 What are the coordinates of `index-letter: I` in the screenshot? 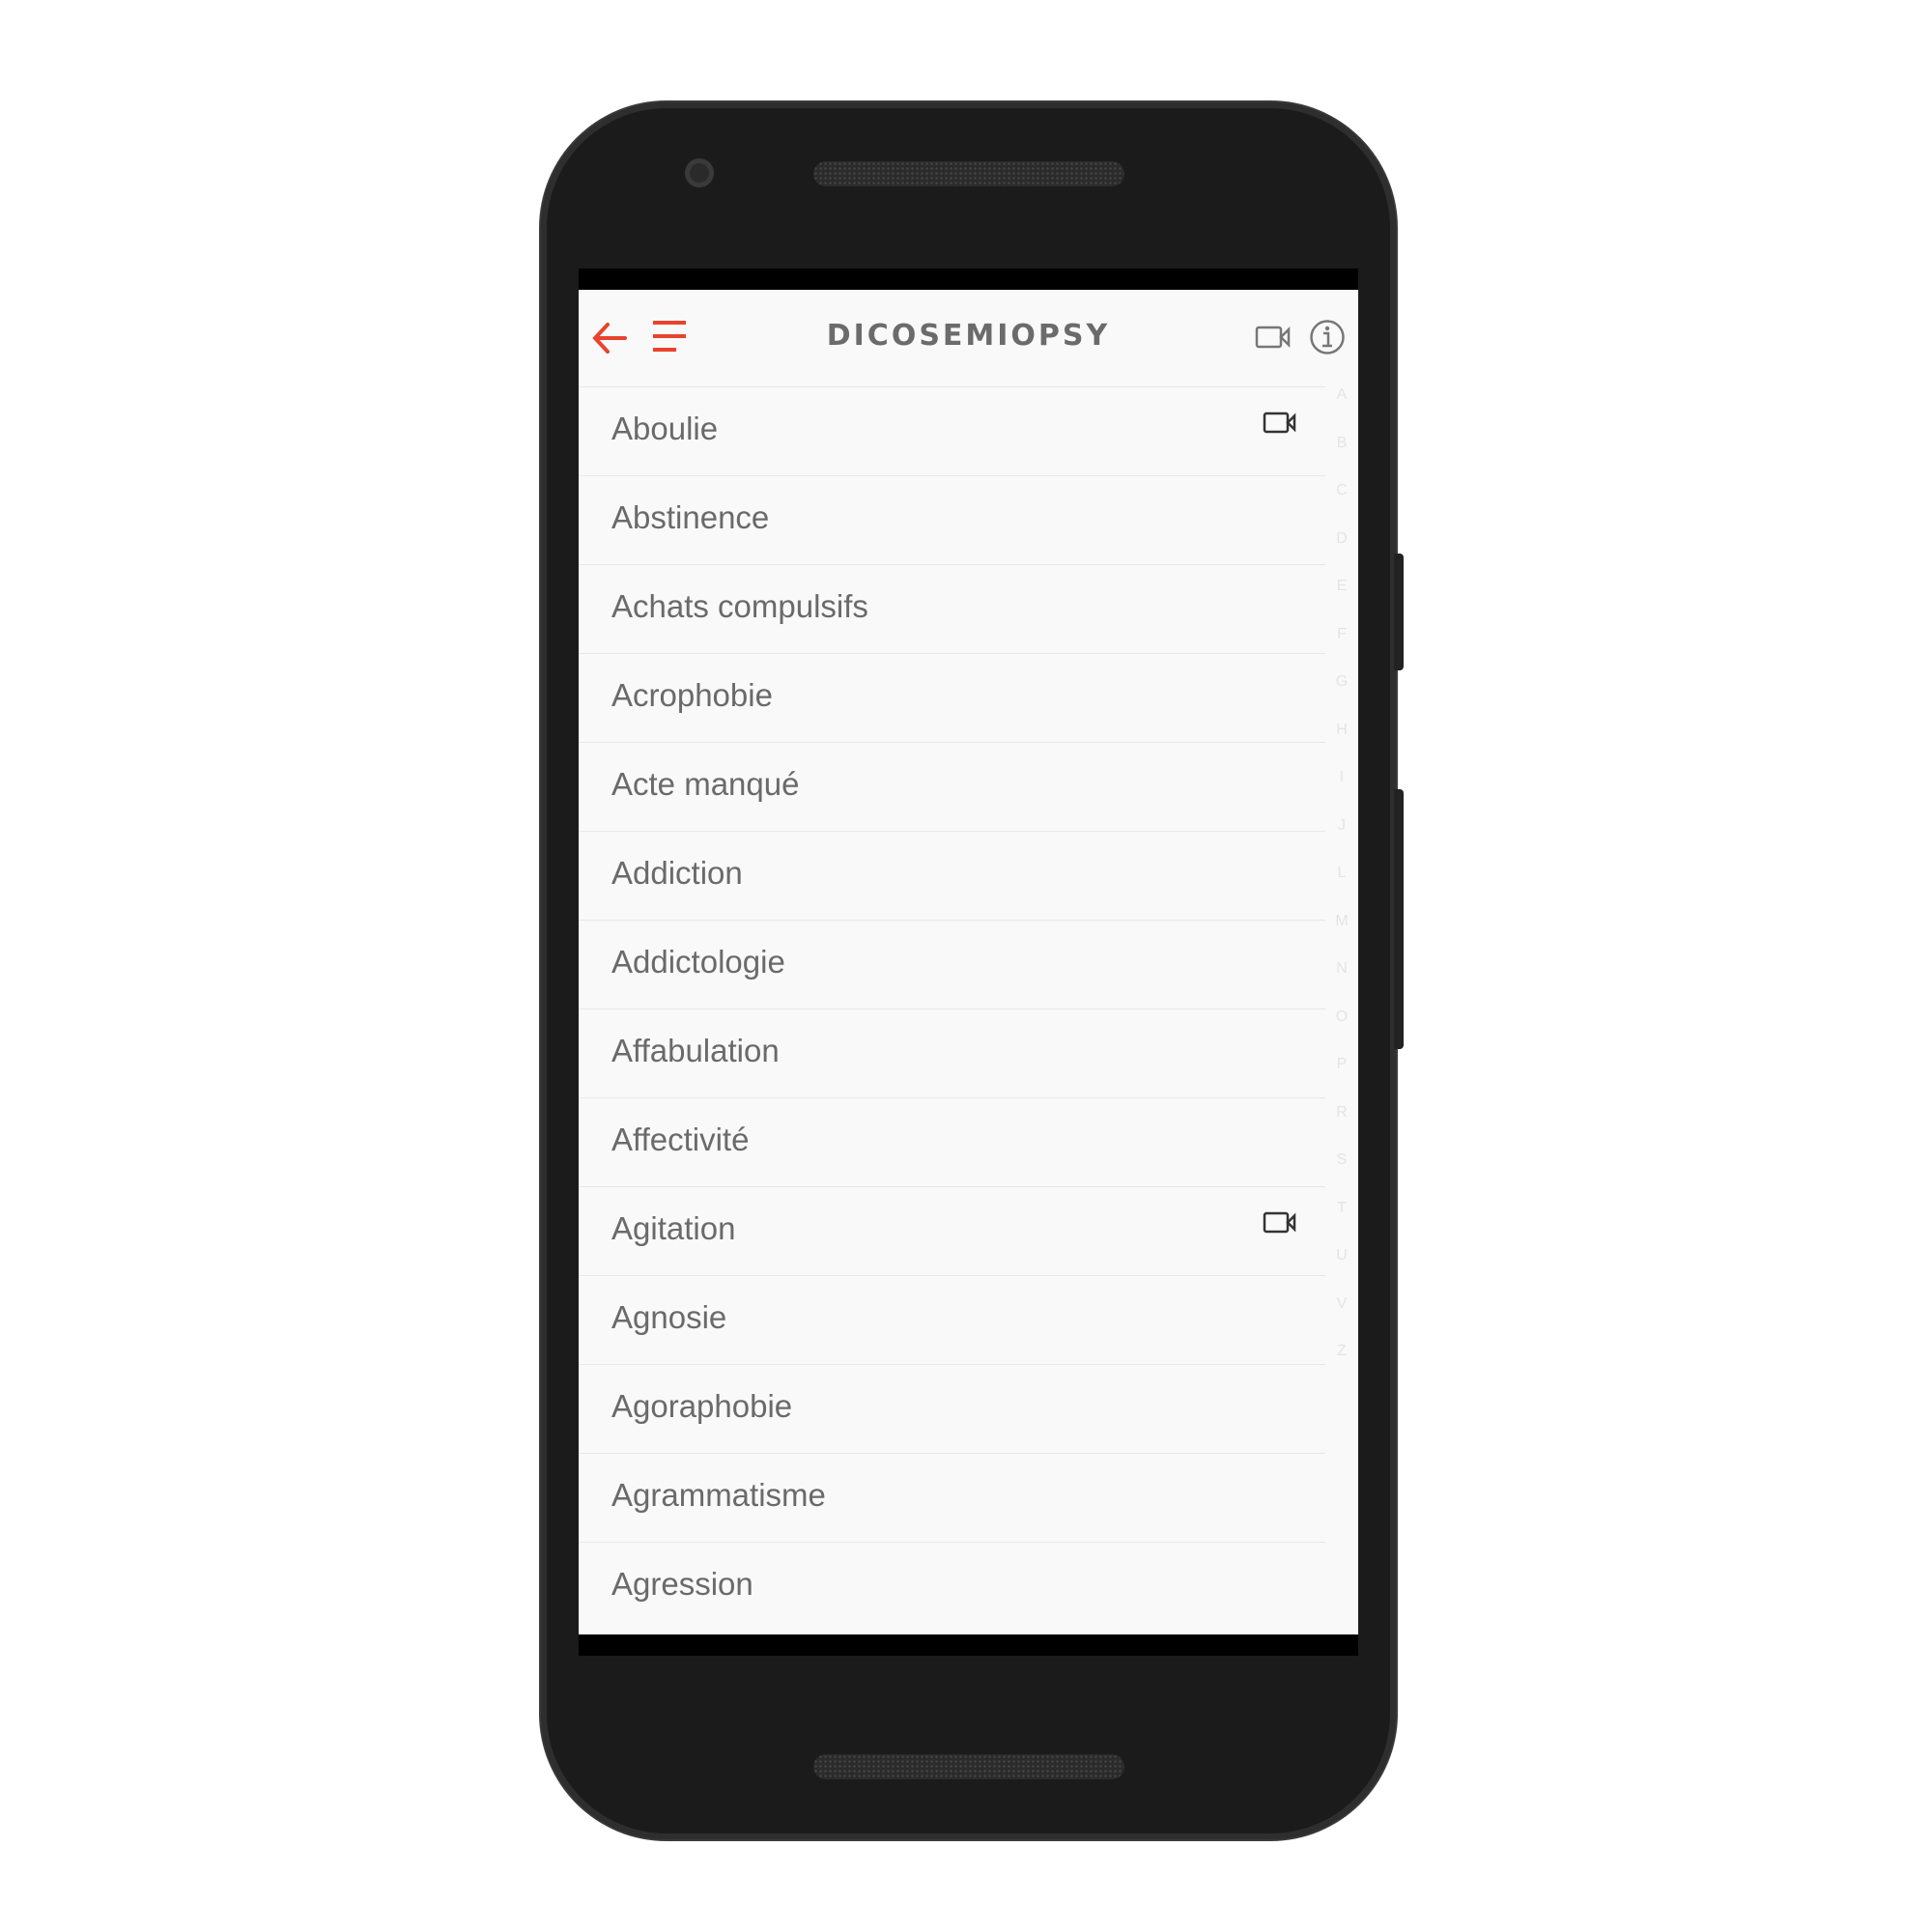 It's located at (1341, 793).